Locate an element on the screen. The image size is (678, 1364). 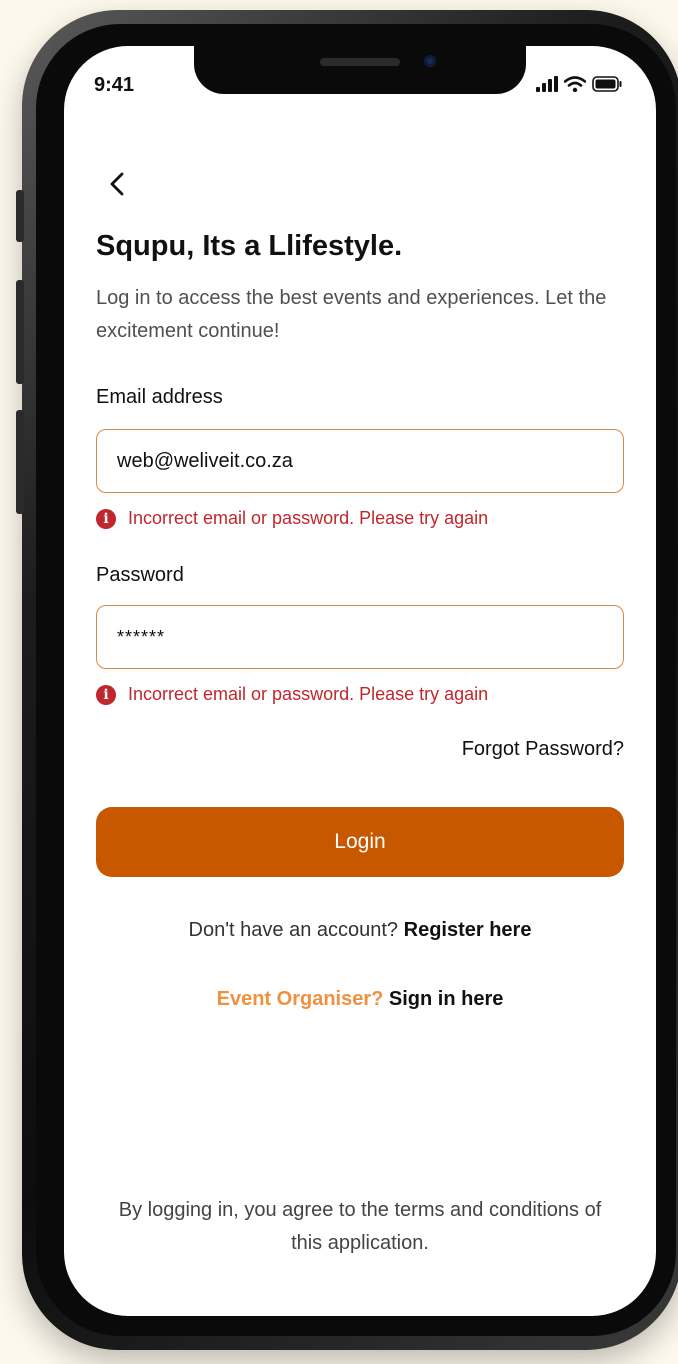
password-field is located at coordinates (360, 637).